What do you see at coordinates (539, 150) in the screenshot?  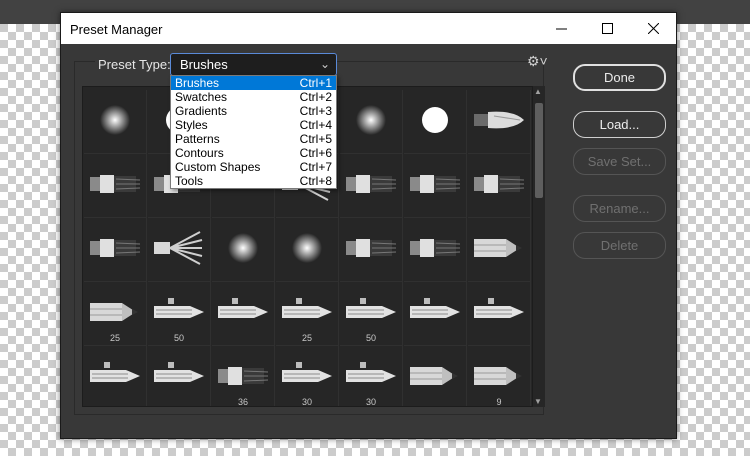 I see `scrollbar-thumb` at bounding box center [539, 150].